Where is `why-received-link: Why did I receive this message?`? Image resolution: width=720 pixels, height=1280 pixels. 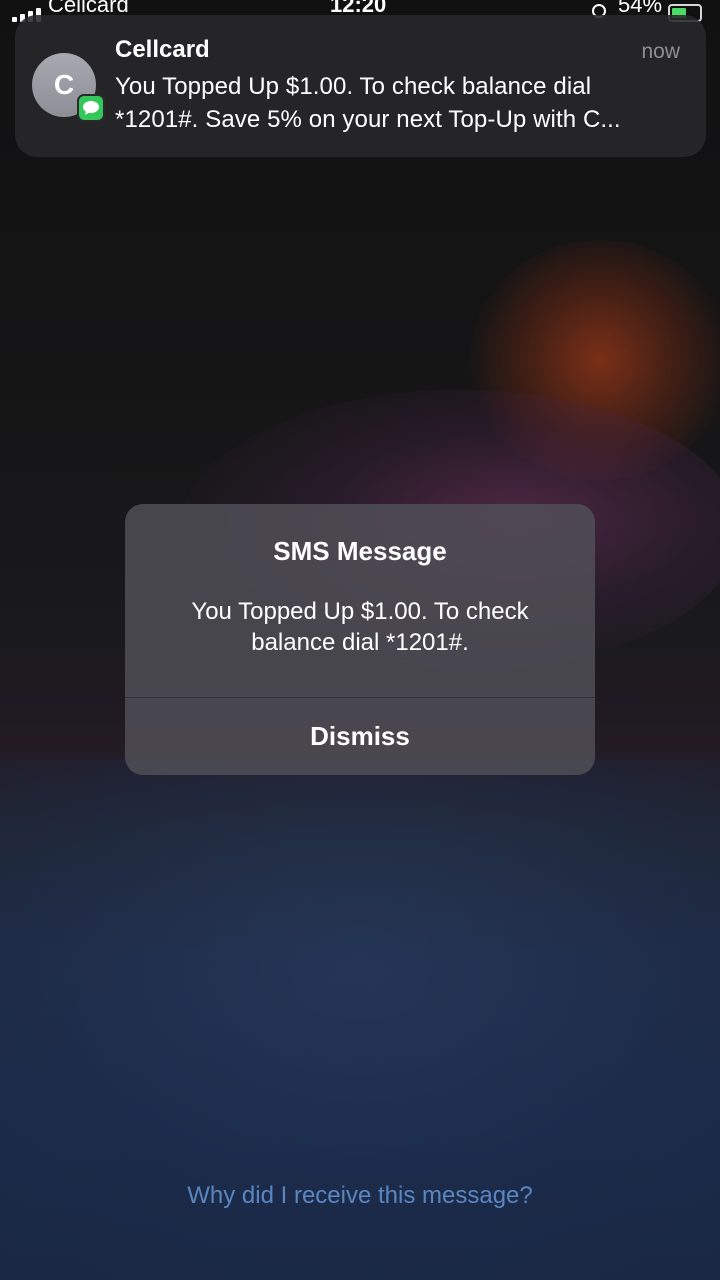 why-received-link: Why did I receive this message? is located at coordinates (360, 1196).